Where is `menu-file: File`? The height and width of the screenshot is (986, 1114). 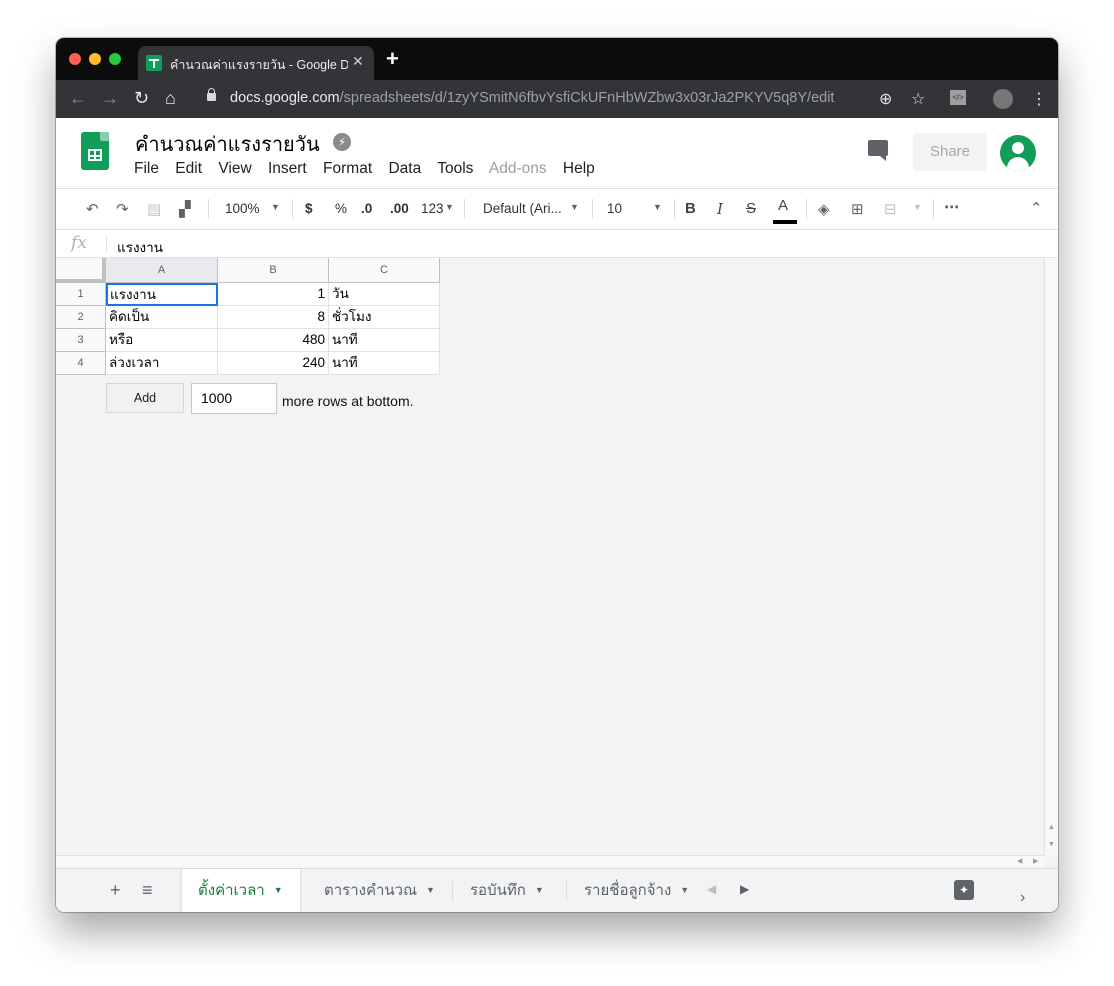
menu-file: File is located at coordinates (146, 168).